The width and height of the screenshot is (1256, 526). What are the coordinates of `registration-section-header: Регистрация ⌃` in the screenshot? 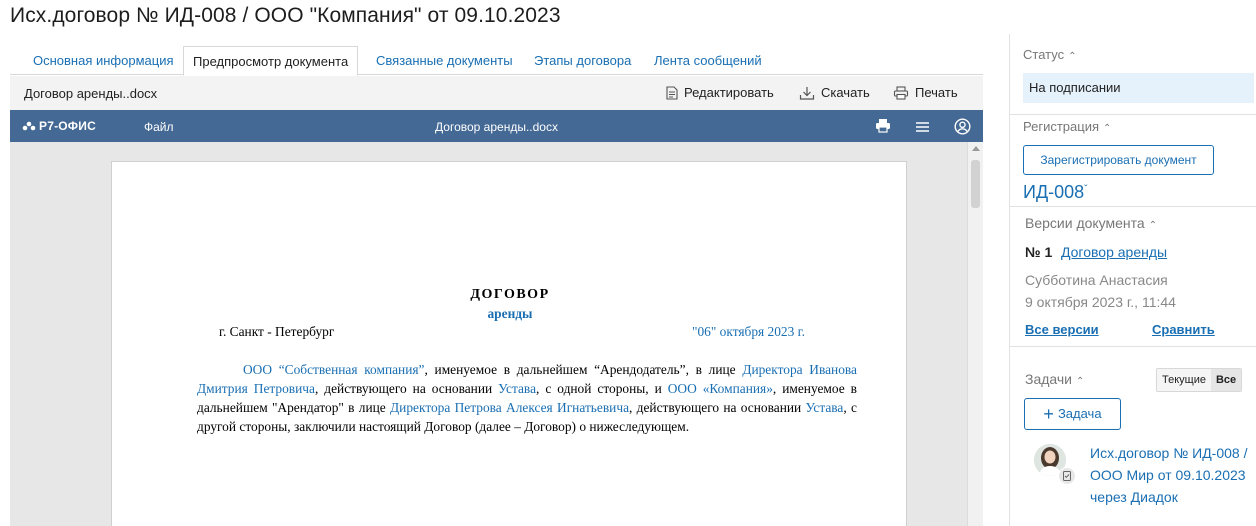 It's located at (1067, 126).